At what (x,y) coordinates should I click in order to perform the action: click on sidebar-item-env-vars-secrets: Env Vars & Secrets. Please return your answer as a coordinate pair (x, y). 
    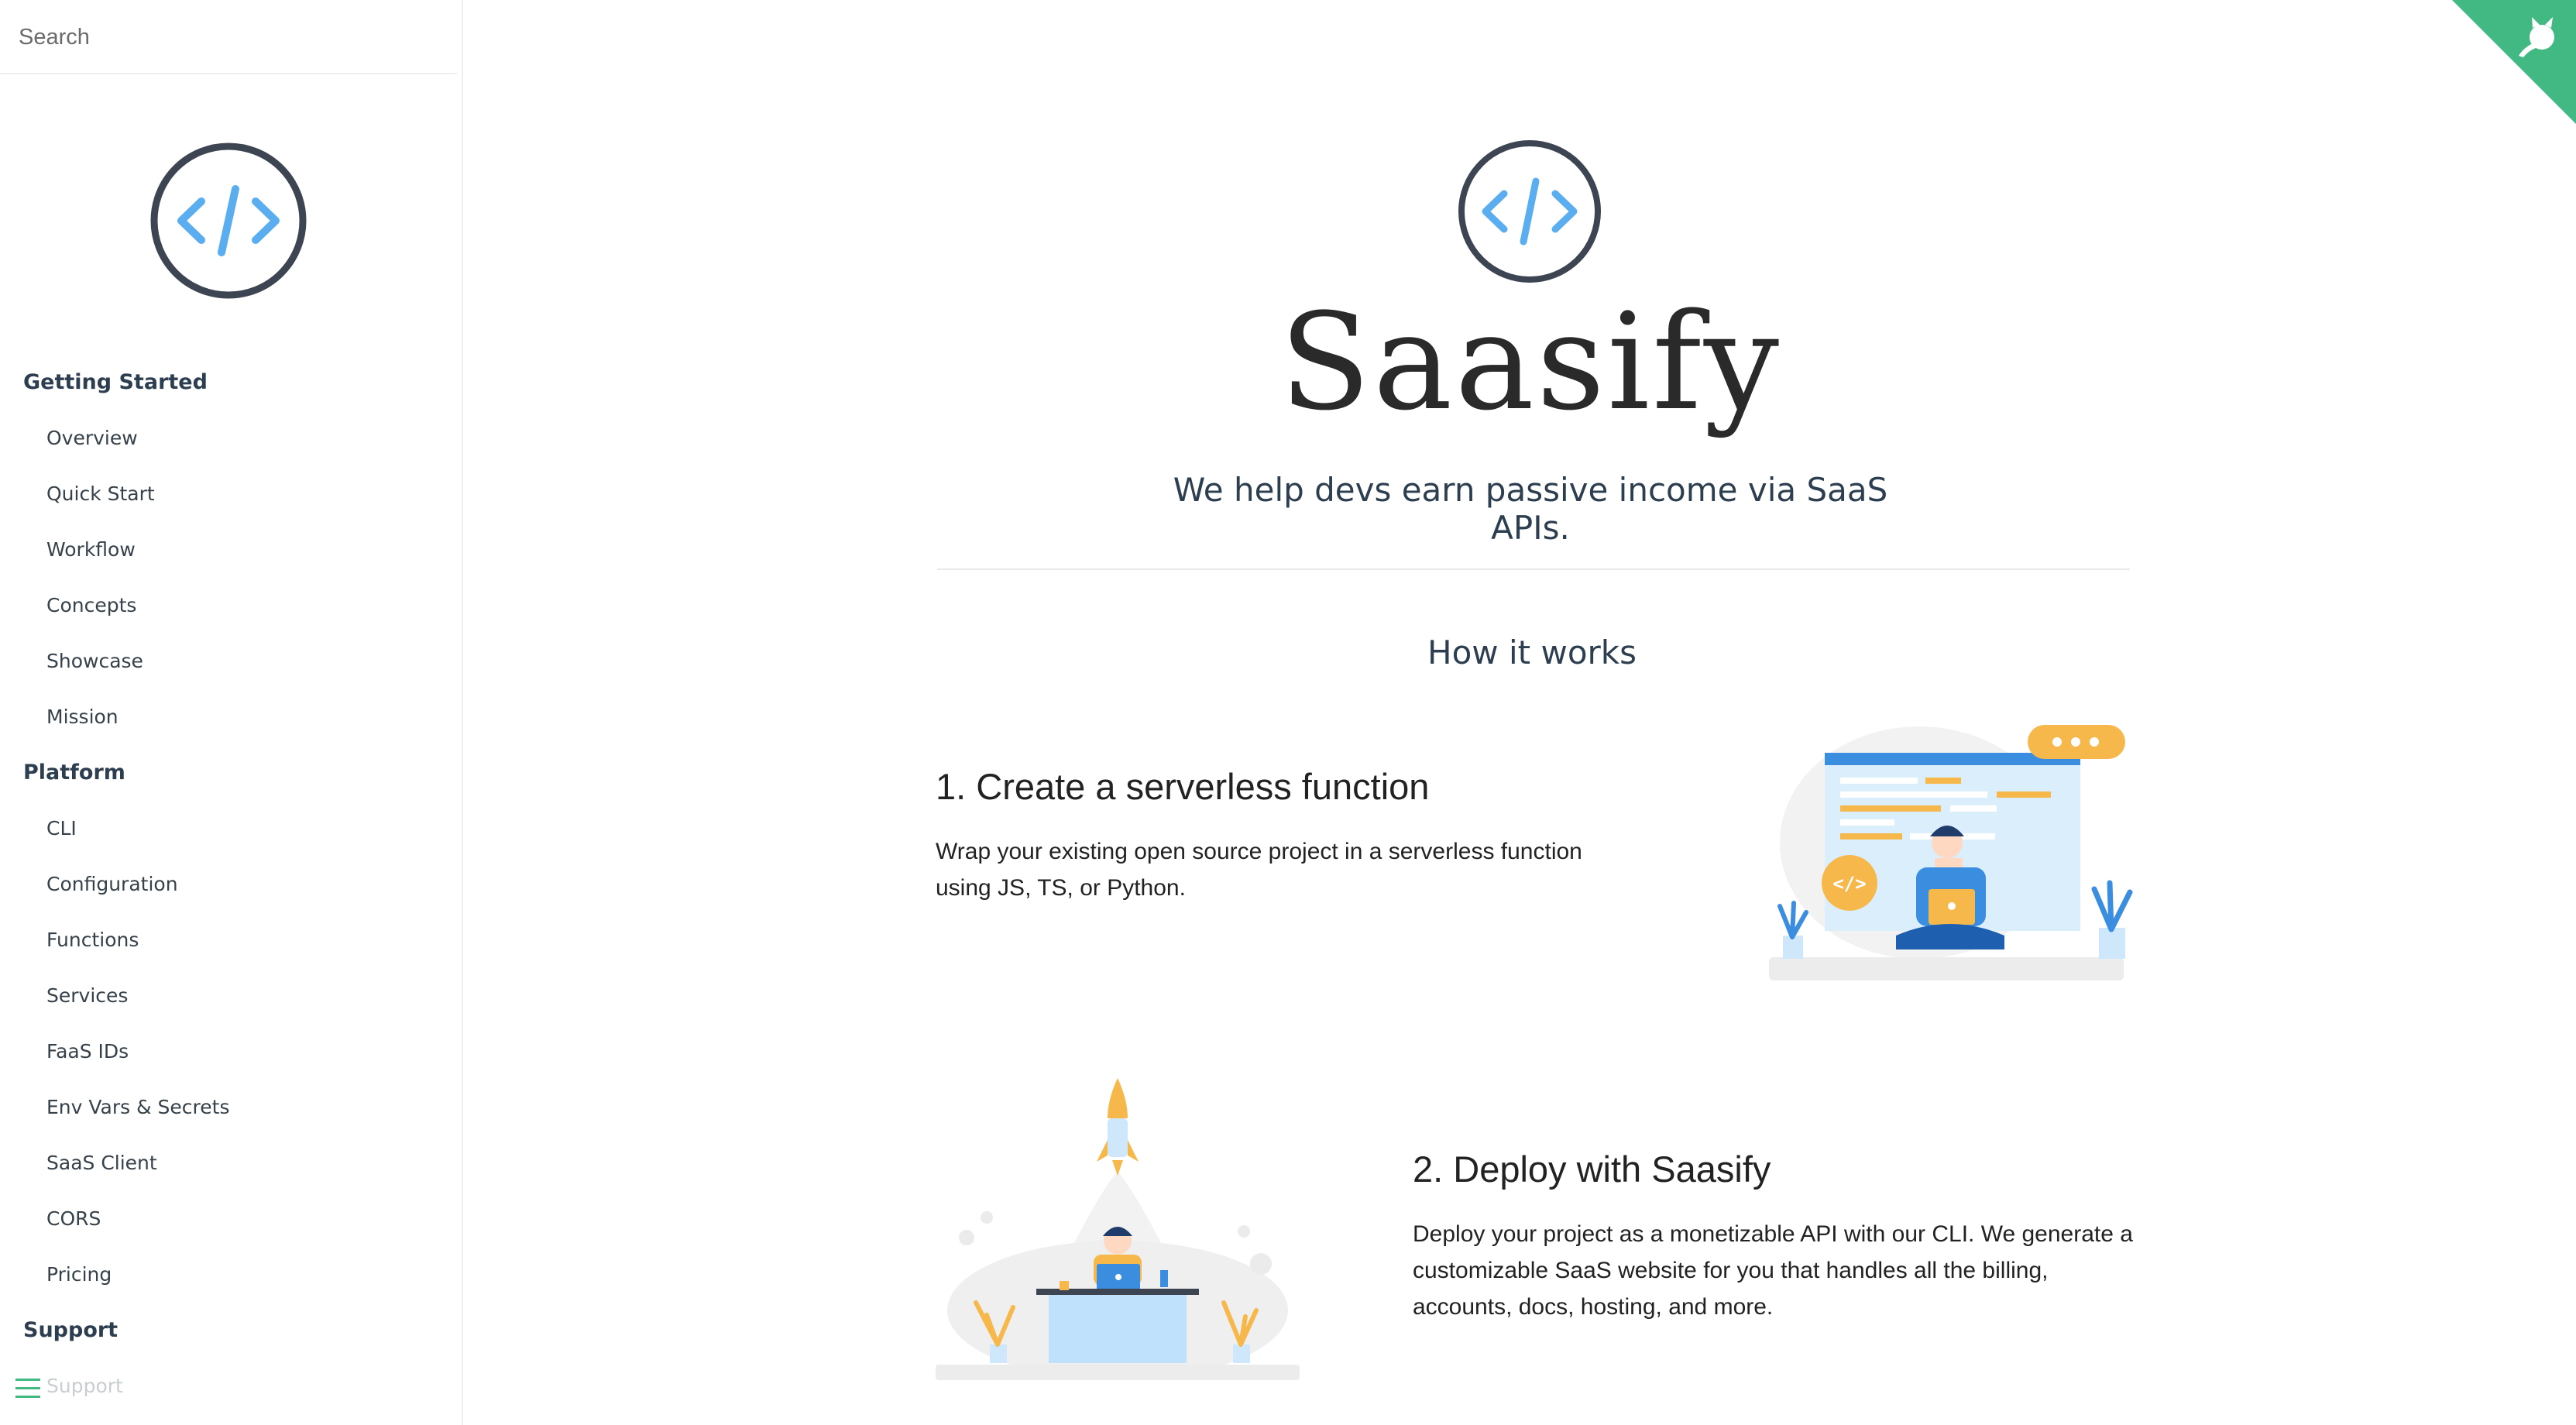
    Looking at the image, I should click on (228, 1107).